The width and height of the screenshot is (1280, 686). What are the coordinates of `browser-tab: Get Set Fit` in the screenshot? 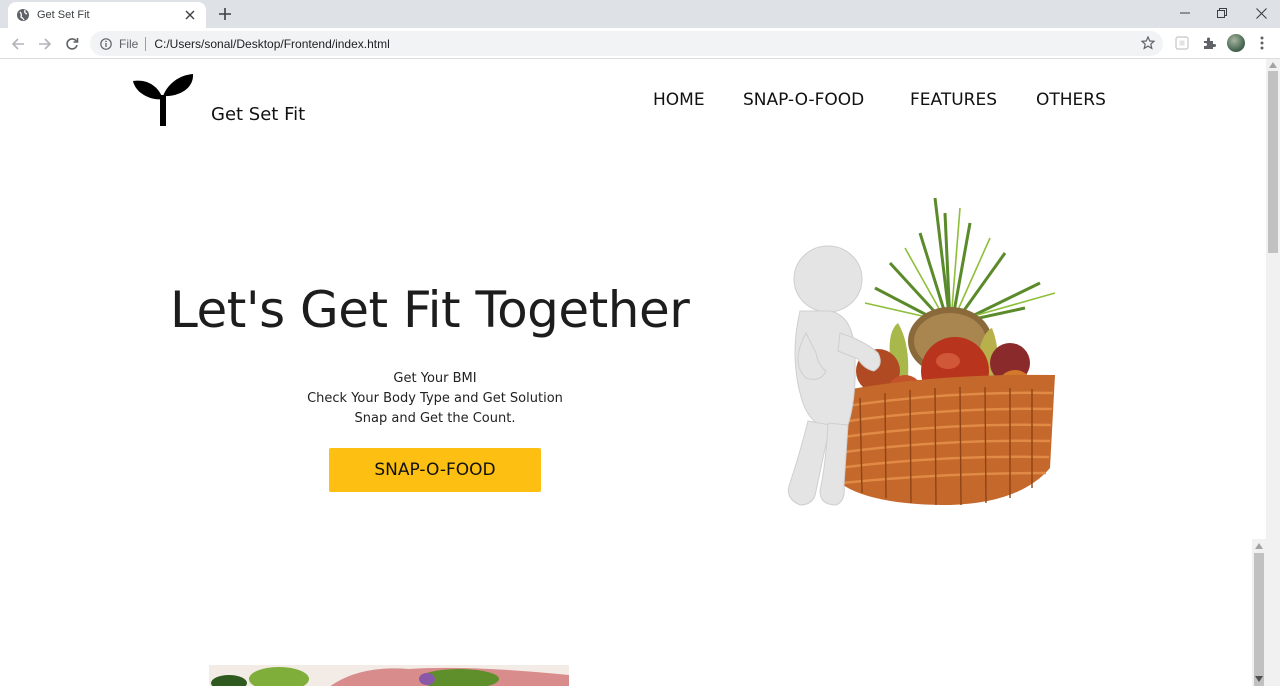 It's located at (107, 15).